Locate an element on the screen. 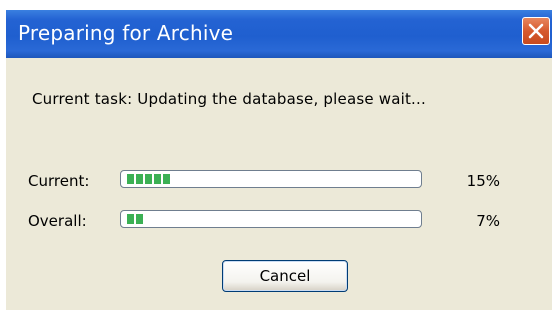  close-icon is located at coordinates (536, 31).